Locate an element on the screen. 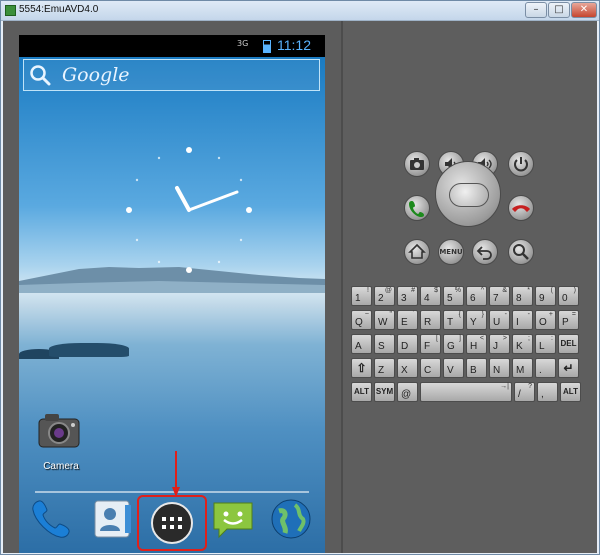  key-b: B is located at coordinates (476, 368).